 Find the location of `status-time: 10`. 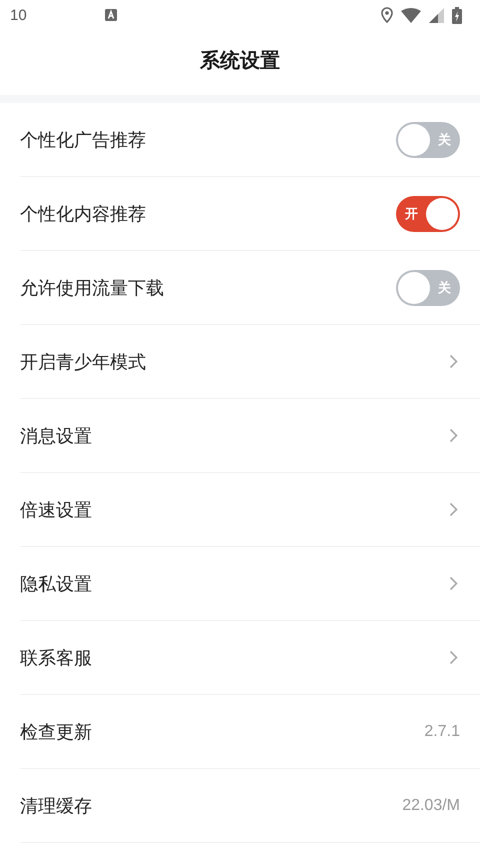

status-time: 10 is located at coordinates (18, 15).